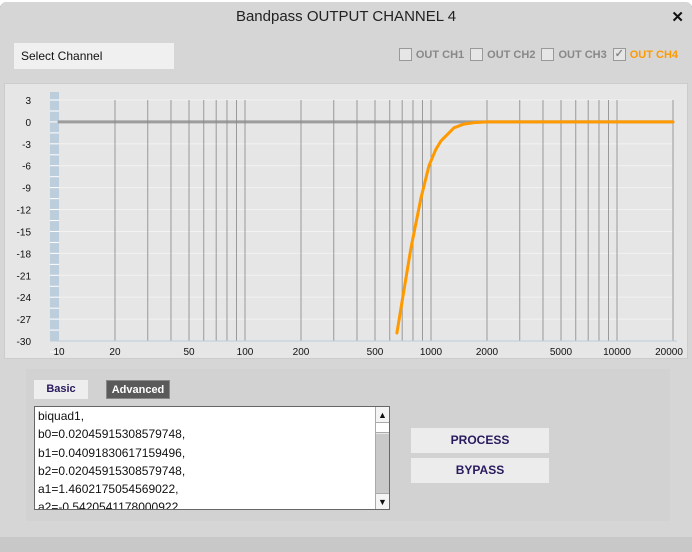 The width and height of the screenshot is (692, 552). Describe the element at coordinates (440, 54) in the screenshot. I see `label-ch1: OUT CH1` at that location.